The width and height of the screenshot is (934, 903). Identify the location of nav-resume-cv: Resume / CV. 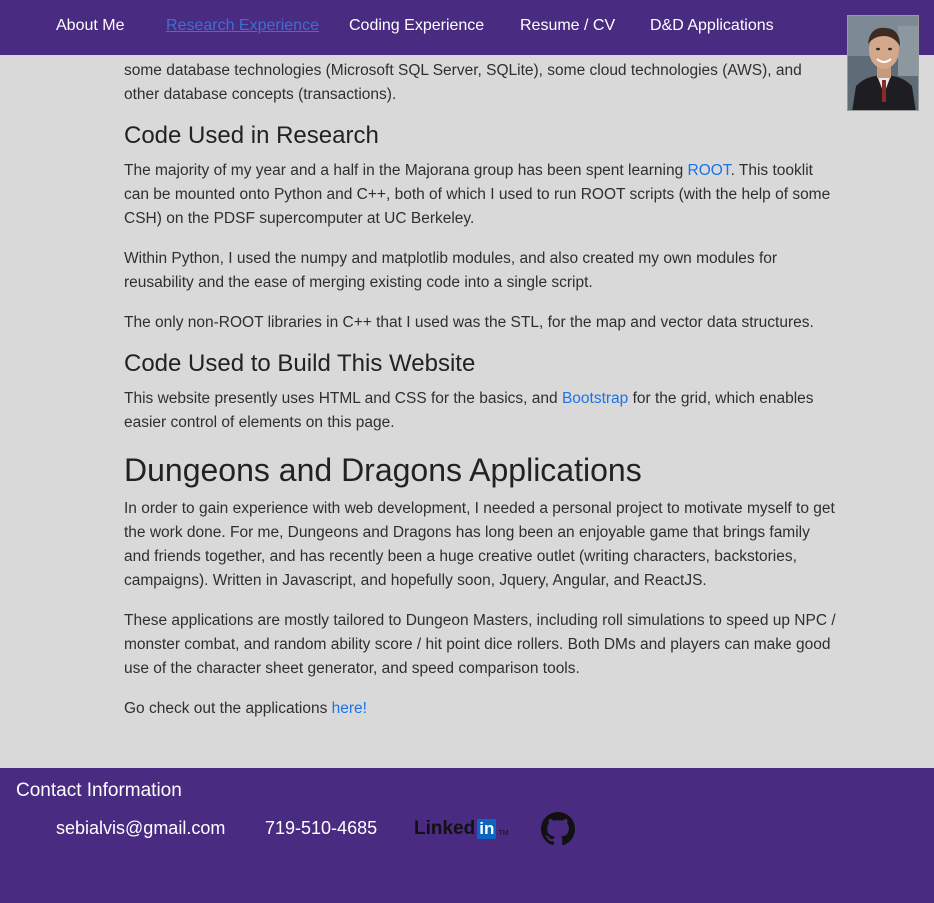
(567, 26).